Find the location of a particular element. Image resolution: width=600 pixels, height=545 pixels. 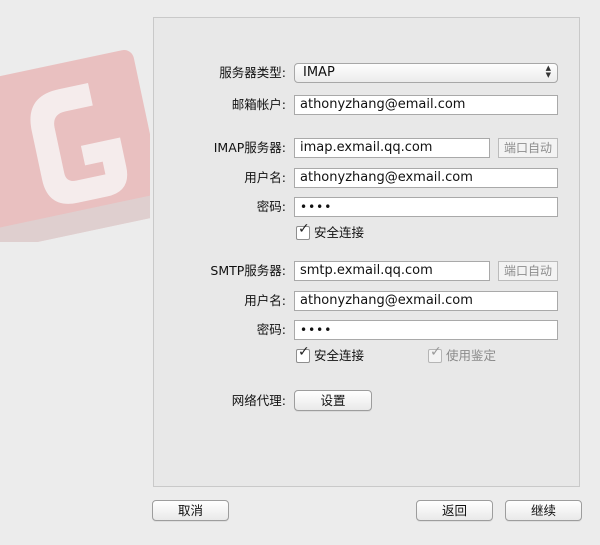

imap-server-field: imap.exmail.qq.com is located at coordinates (392, 148).